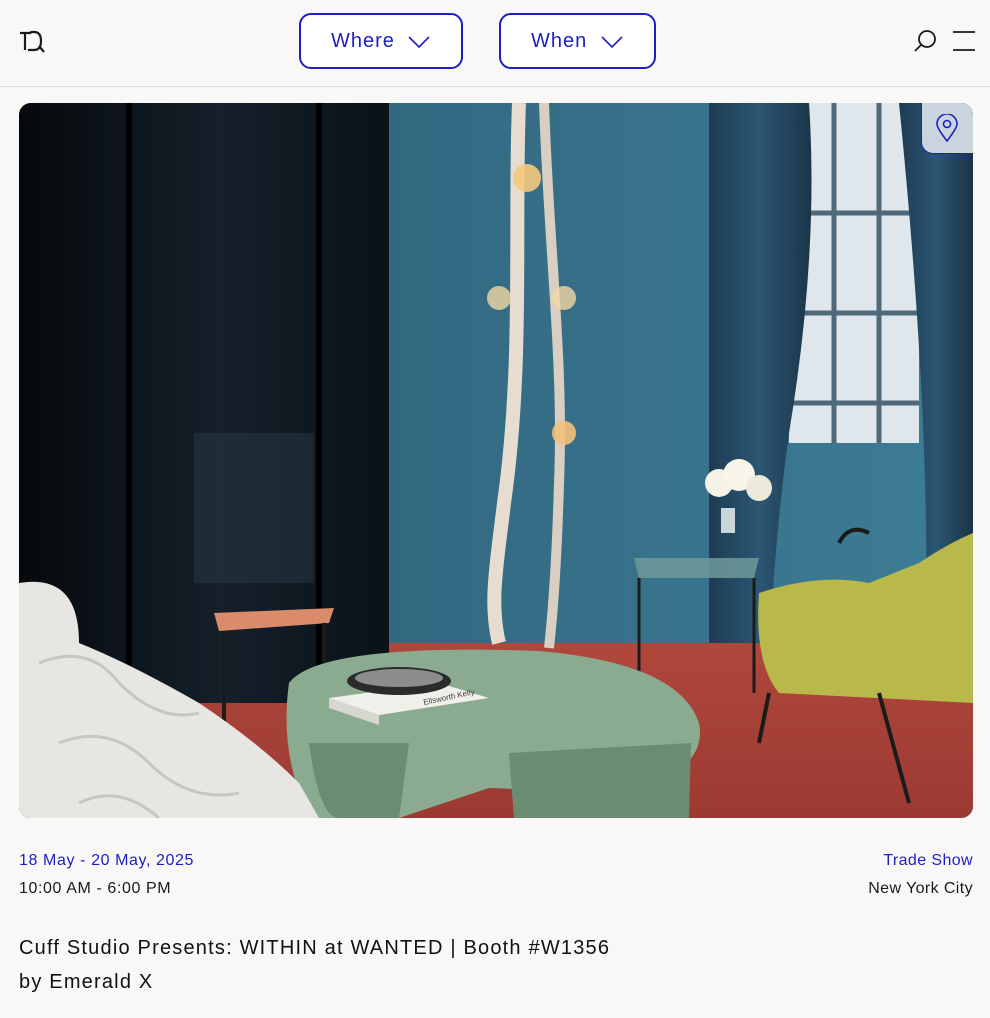  I want to click on when-filter-button: When, so click(577, 41).